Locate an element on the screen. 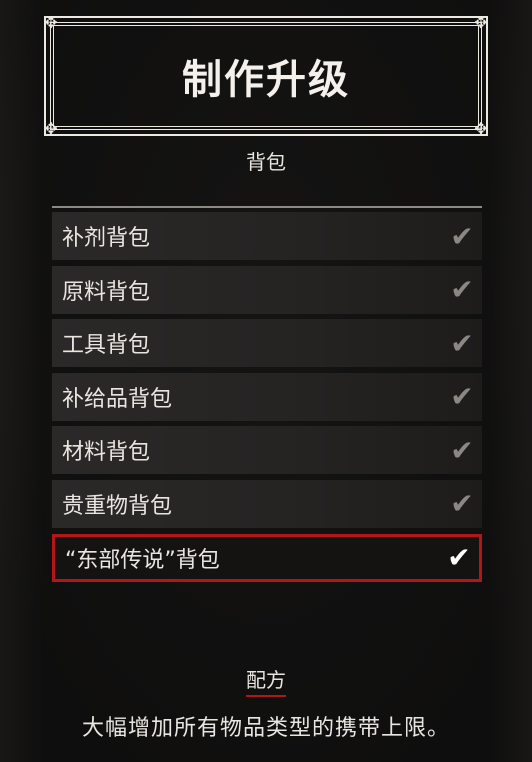 Image resolution: width=532 pixels, height=762 pixels. list-item-label: 工具背包 is located at coordinates (106, 346).